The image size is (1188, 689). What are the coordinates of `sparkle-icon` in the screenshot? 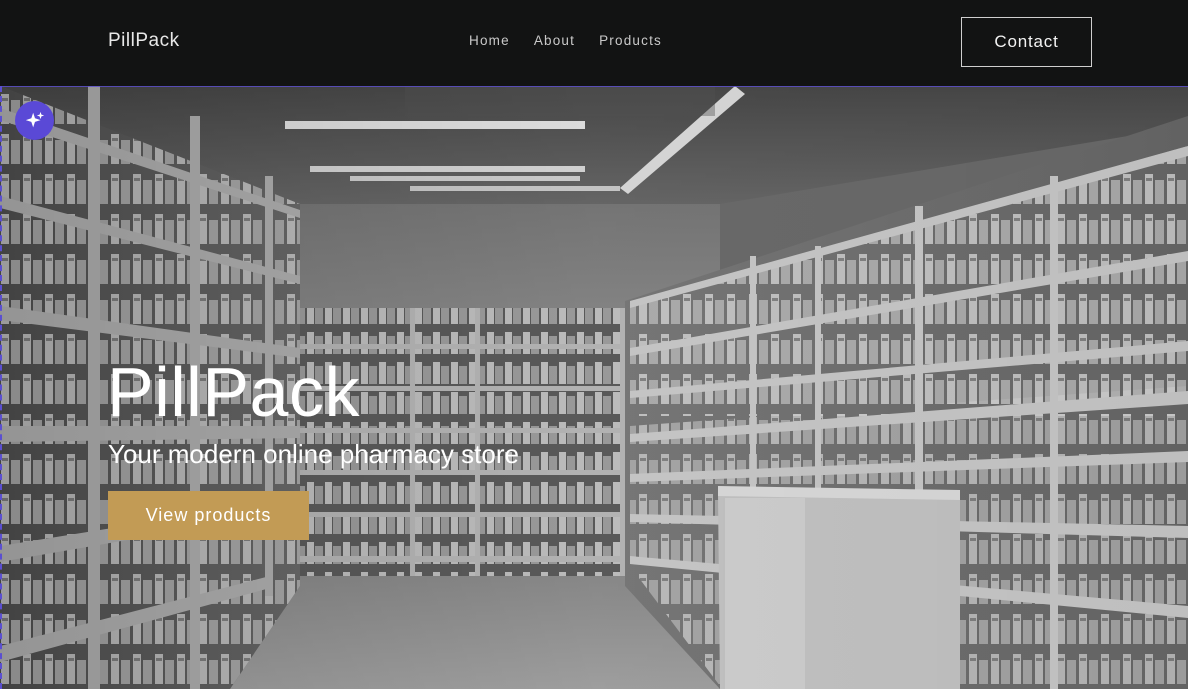 It's located at (34, 119).